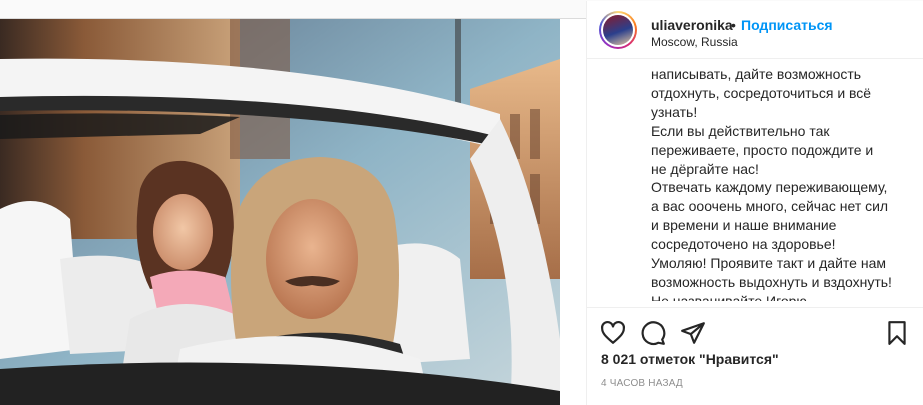 The image size is (923, 405). What do you see at coordinates (755, 332) in the screenshot?
I see `action-bar` at bounding box center [755, 332].